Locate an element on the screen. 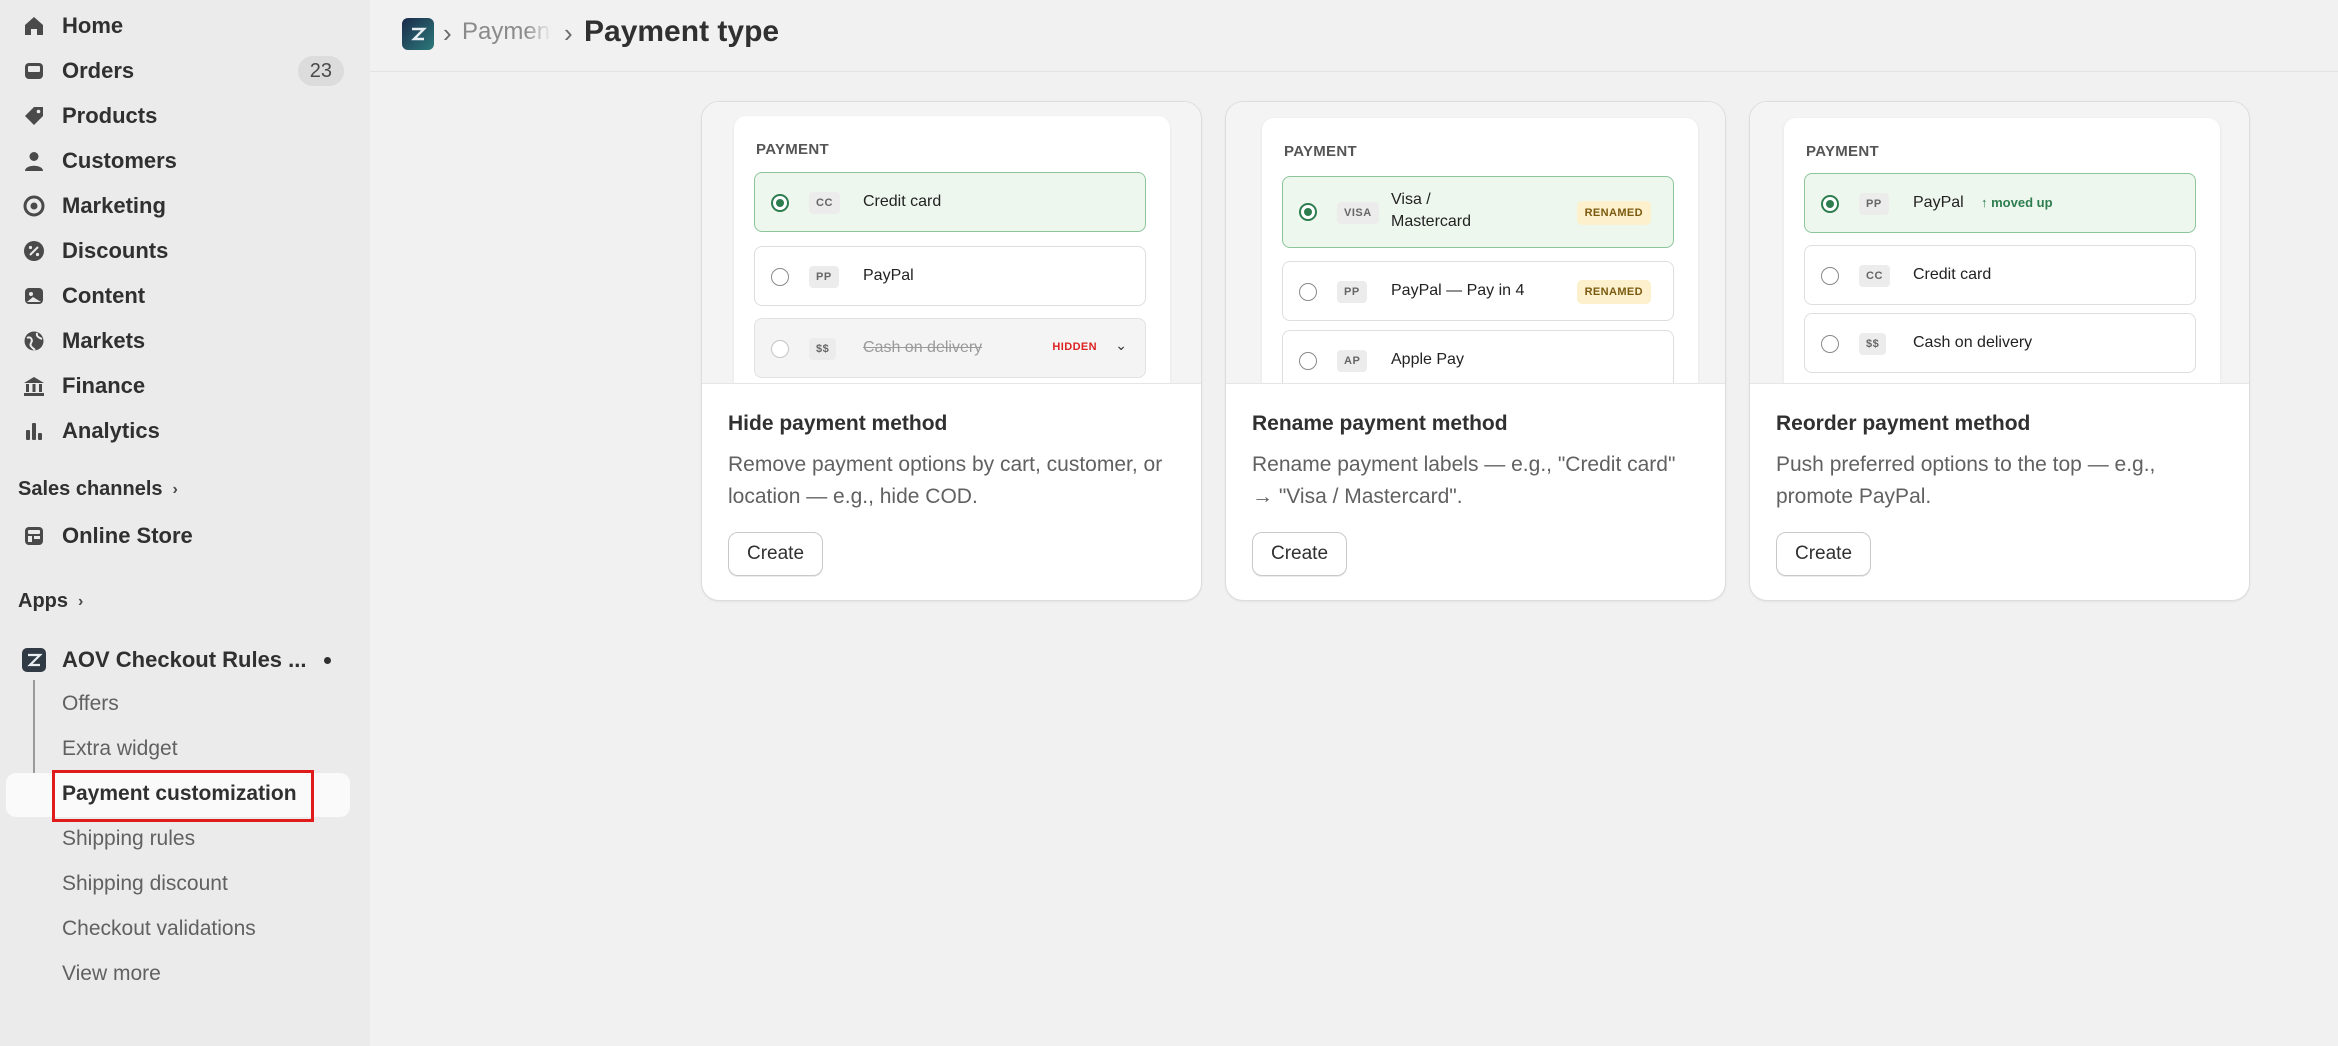  pin-dot is located at coordinates (327, 660).